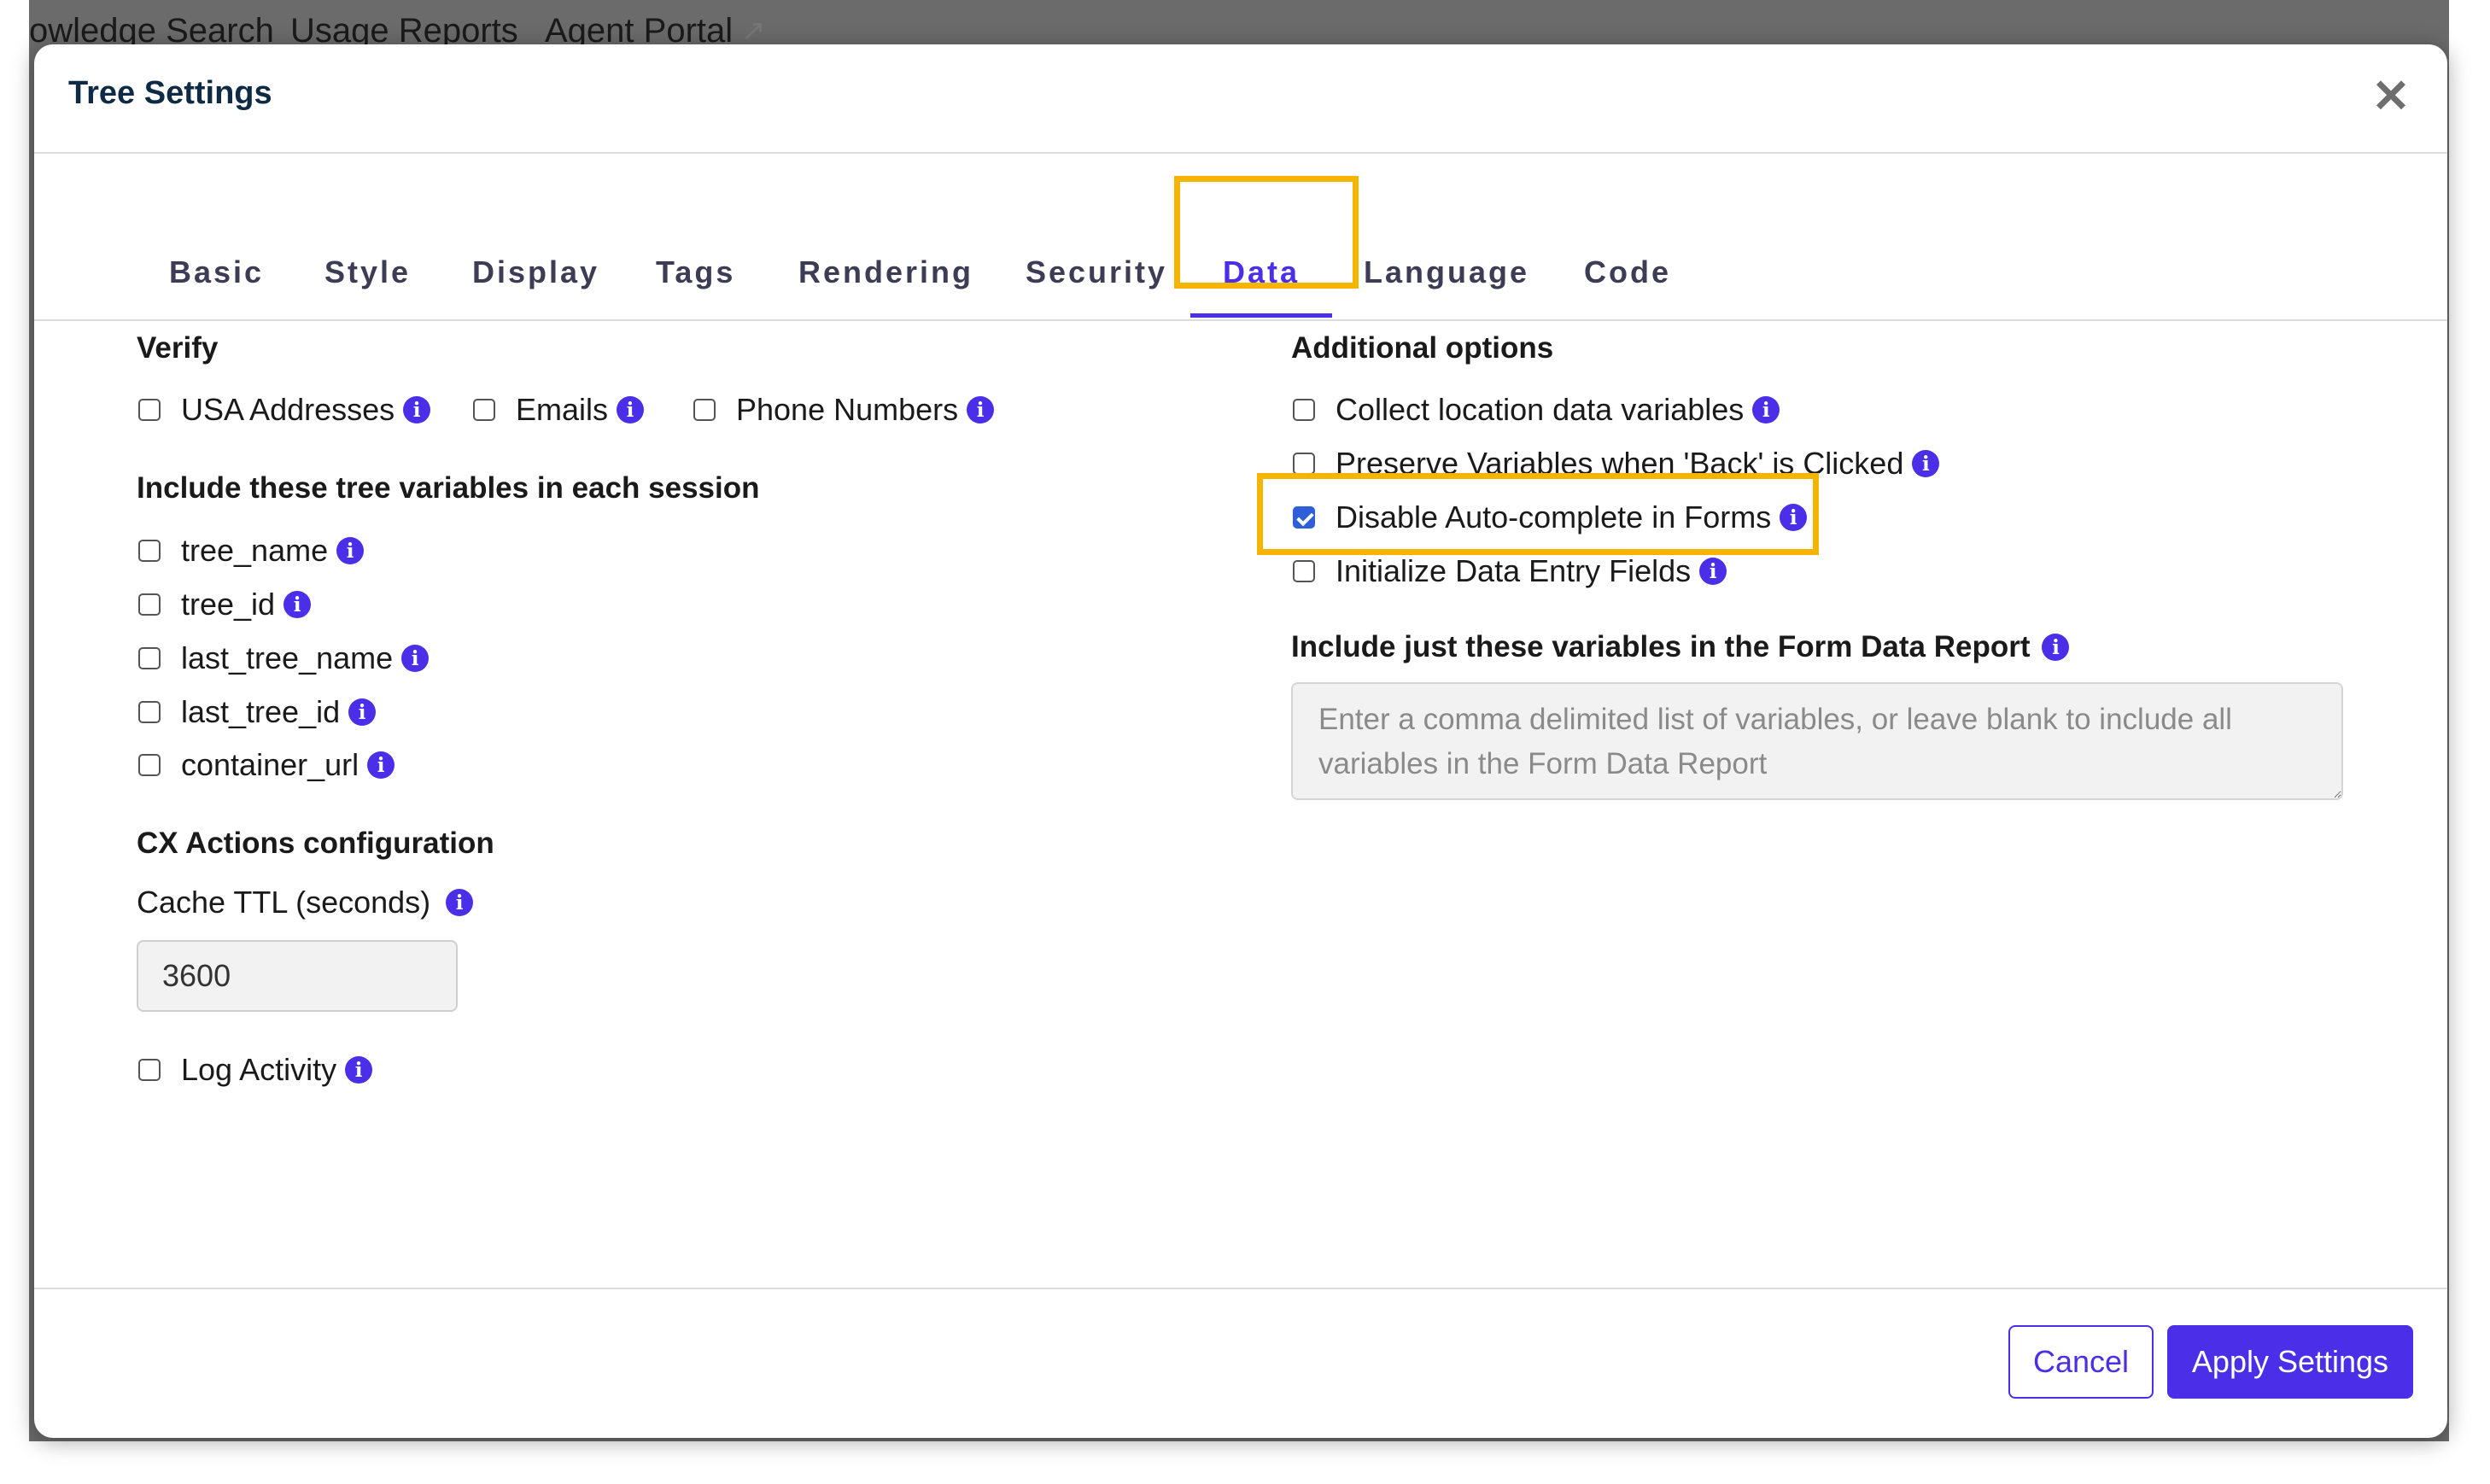 The width and height of the screenshot is (2490, 1484). Describe the element at coordinates (1261, 272) in the screenshot. I see `tab-data: Data` at that location.